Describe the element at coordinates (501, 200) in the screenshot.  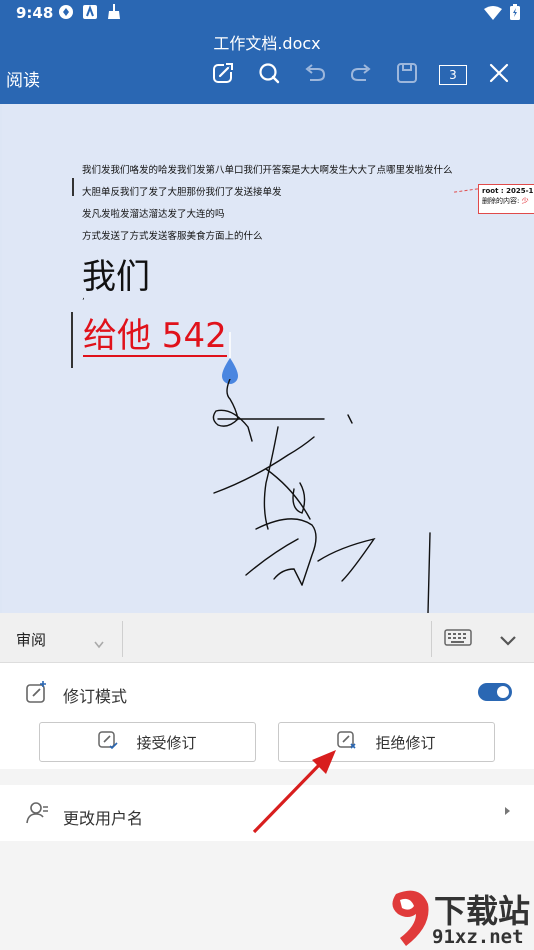
I see `revision-deleted-label: 删除的内容:` at that location.